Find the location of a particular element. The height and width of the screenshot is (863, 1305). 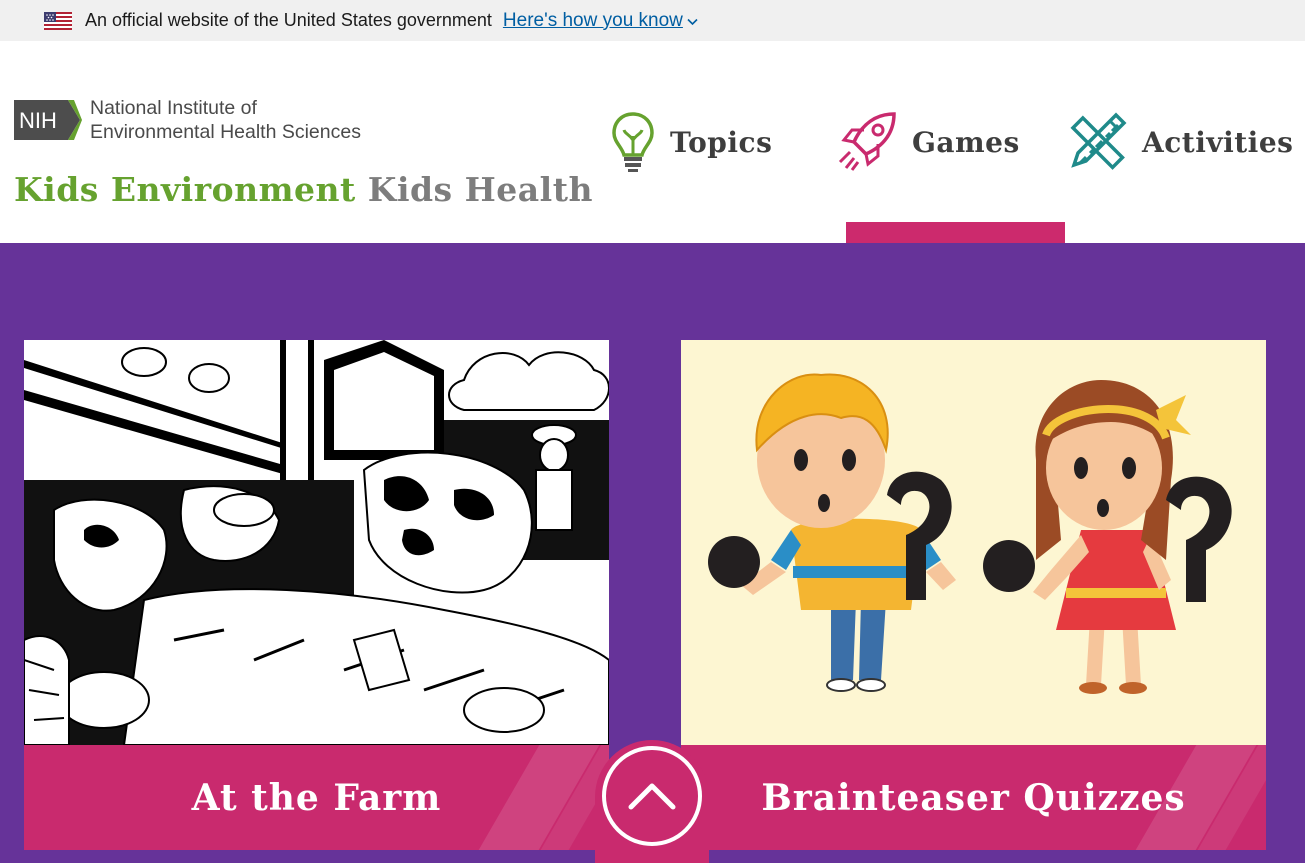

nav-games: Games is located at coordinates (928, 142).